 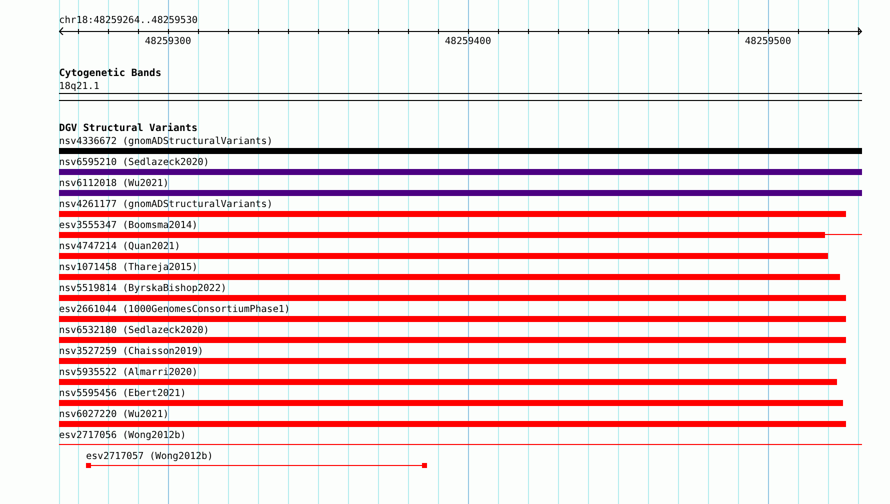 What do you see at coordinates (110, 73) in the screenshot?
I see `track-title: Cytogenetic Bands` at bounding box center [110, 73].